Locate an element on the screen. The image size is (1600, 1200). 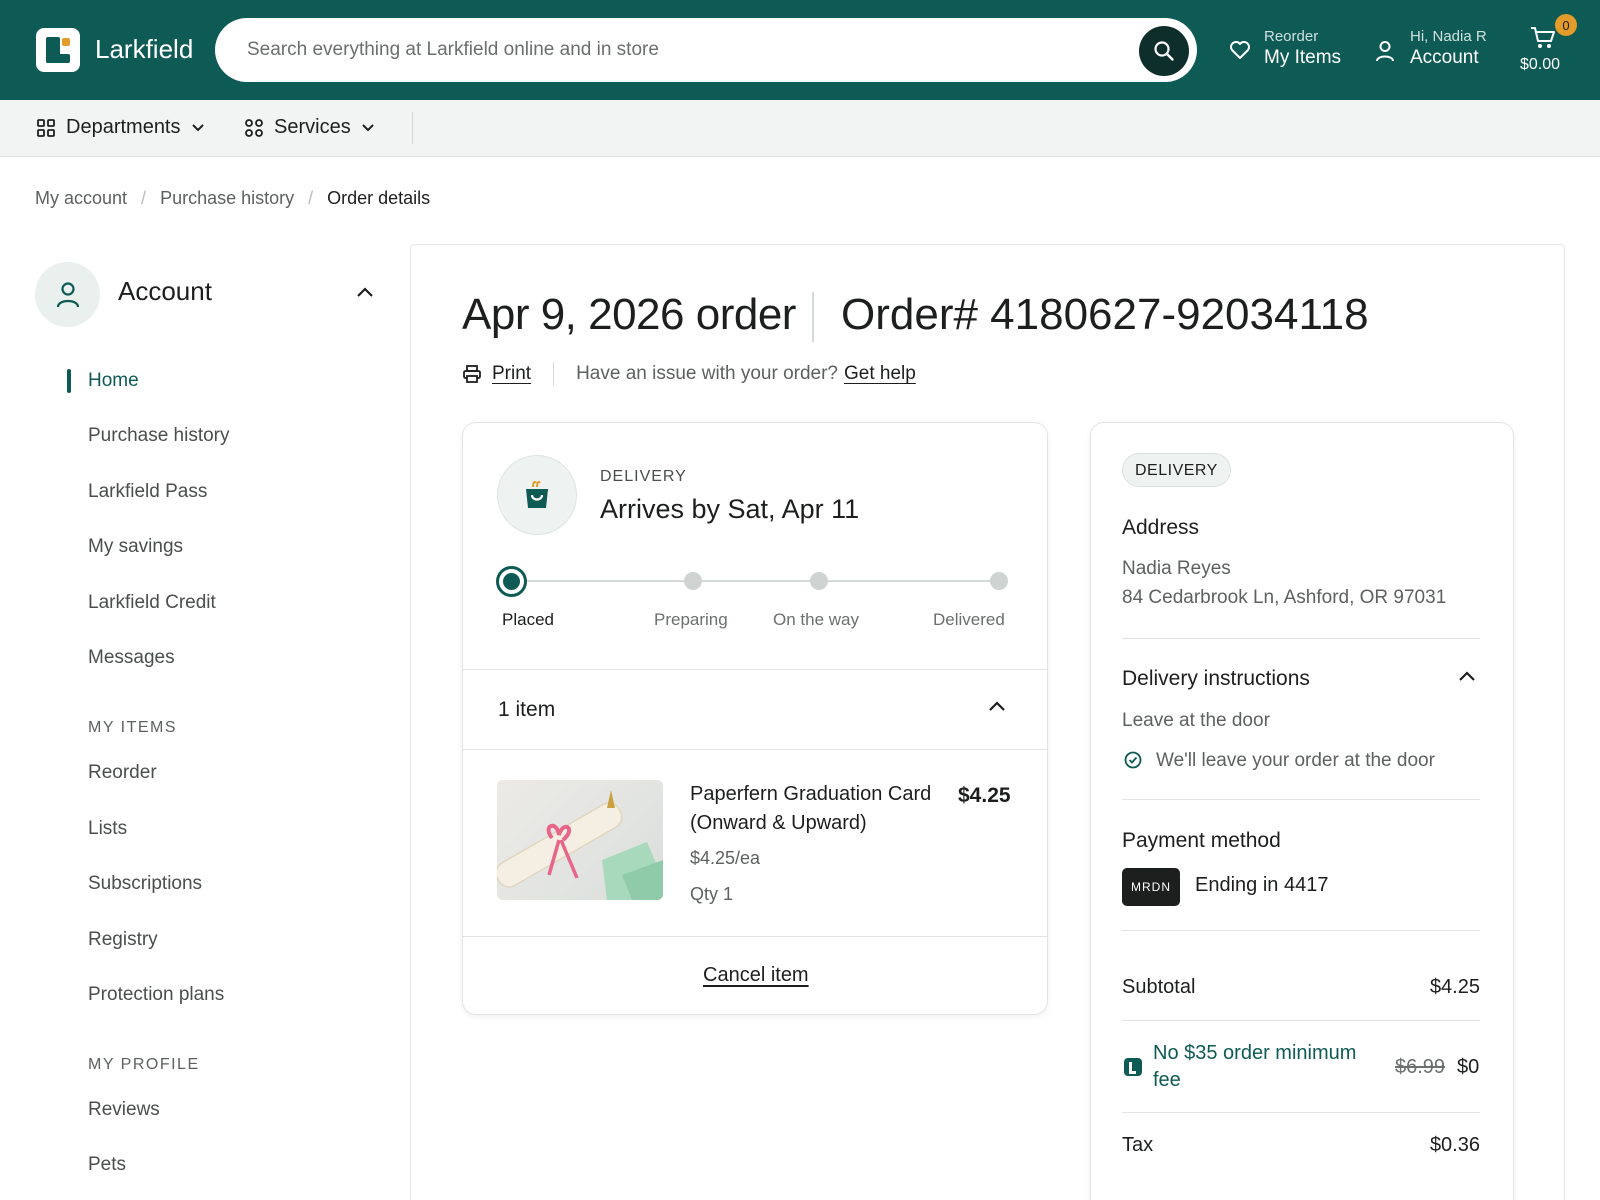
product-quantity: Qty 1 is located at coordinates (712, 894).